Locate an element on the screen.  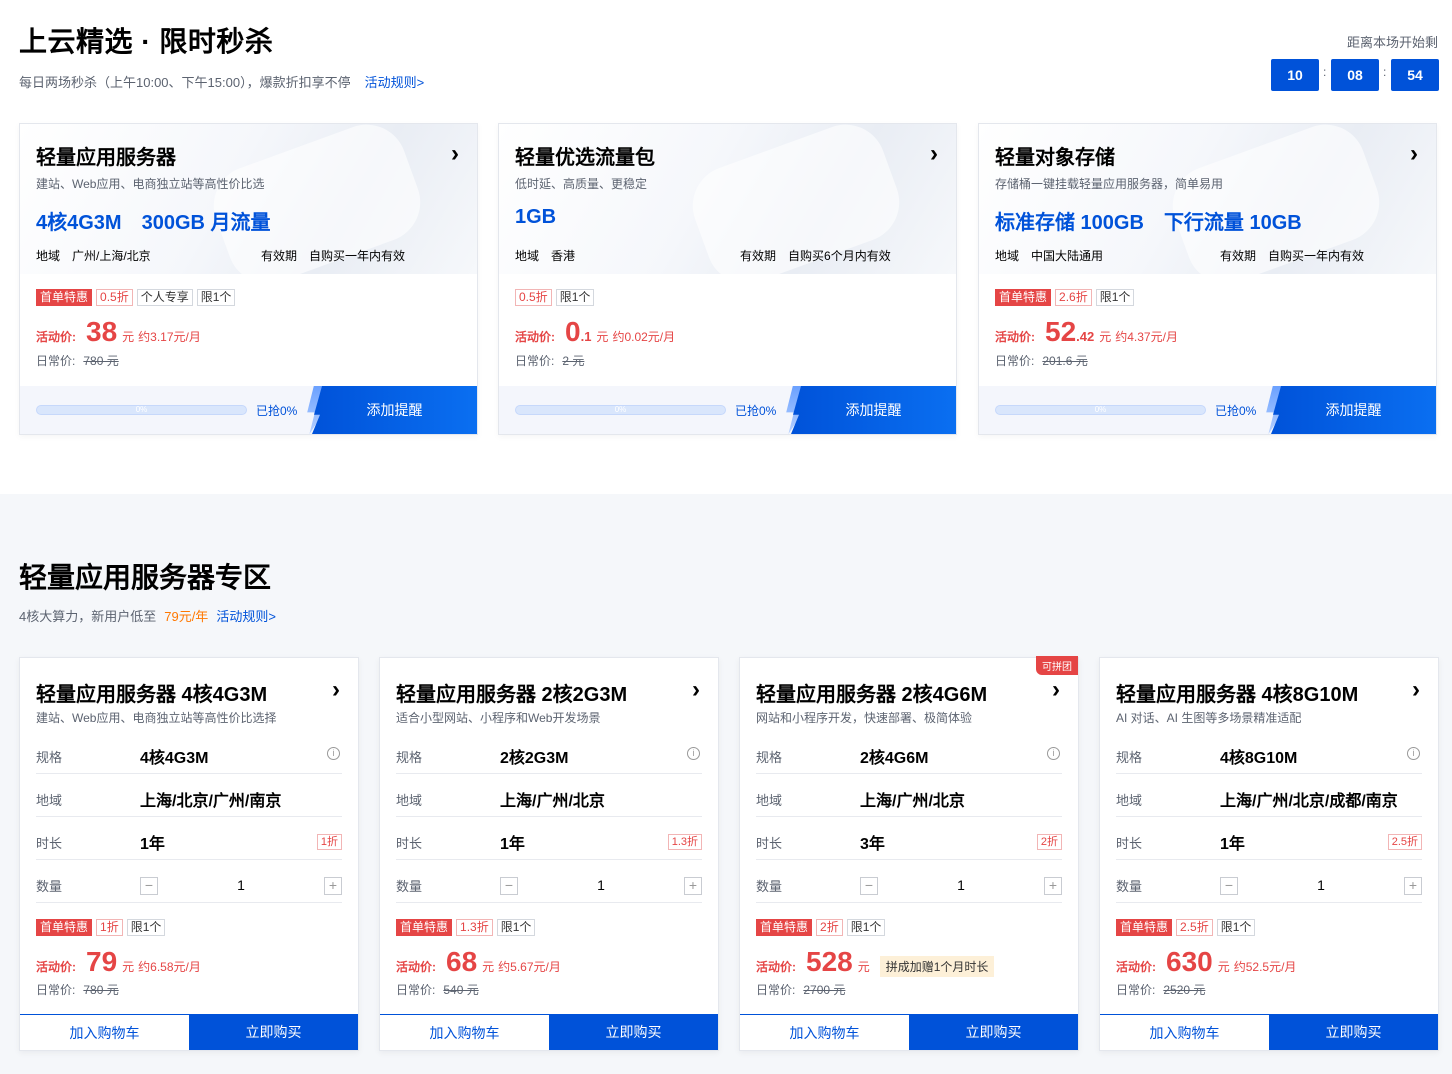
tag-list: 首单特惠 1.3折 限1个 is located at coordinates (466, 927).